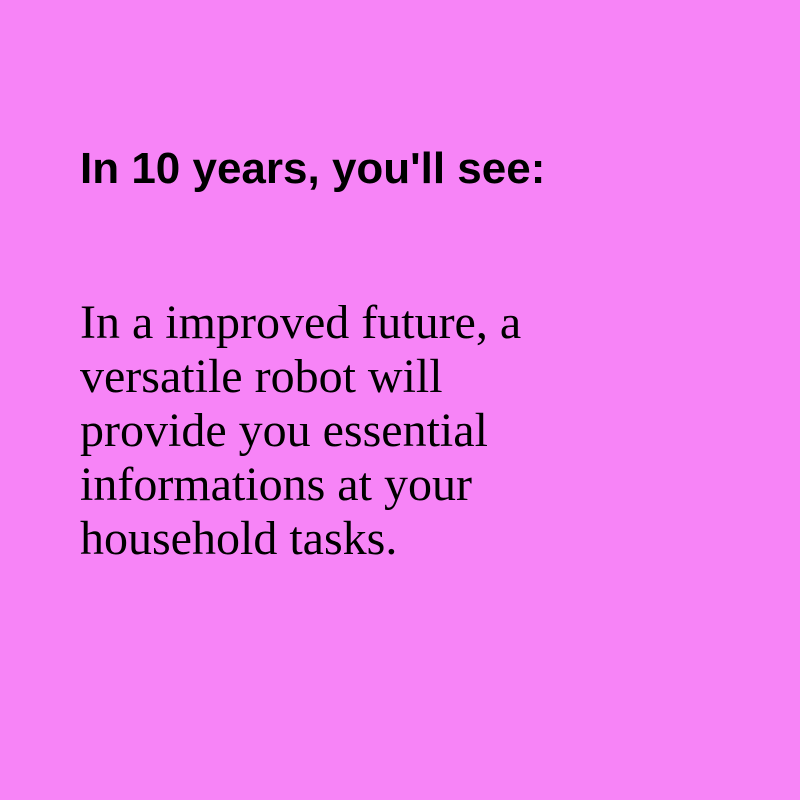  Describe the element at coordinates (239, 538) in the screenshot. I see `body-line: household tasks.` at that location.